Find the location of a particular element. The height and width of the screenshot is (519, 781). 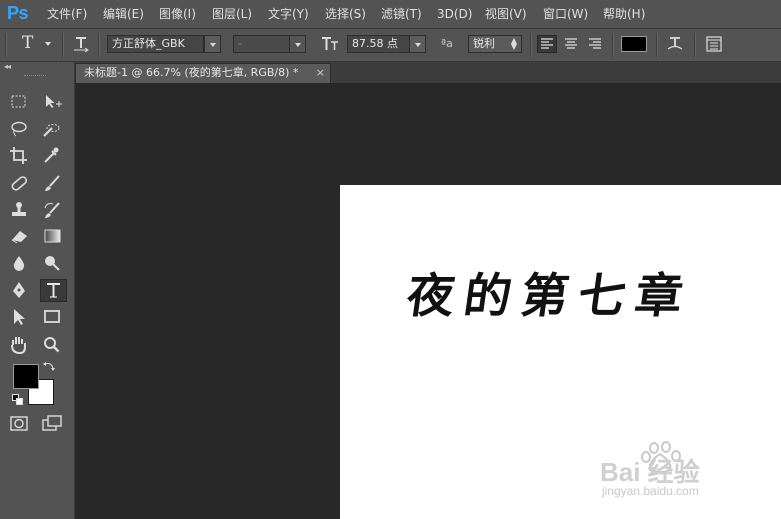

dodge-tool-icon is located at coordinates (52, 263).